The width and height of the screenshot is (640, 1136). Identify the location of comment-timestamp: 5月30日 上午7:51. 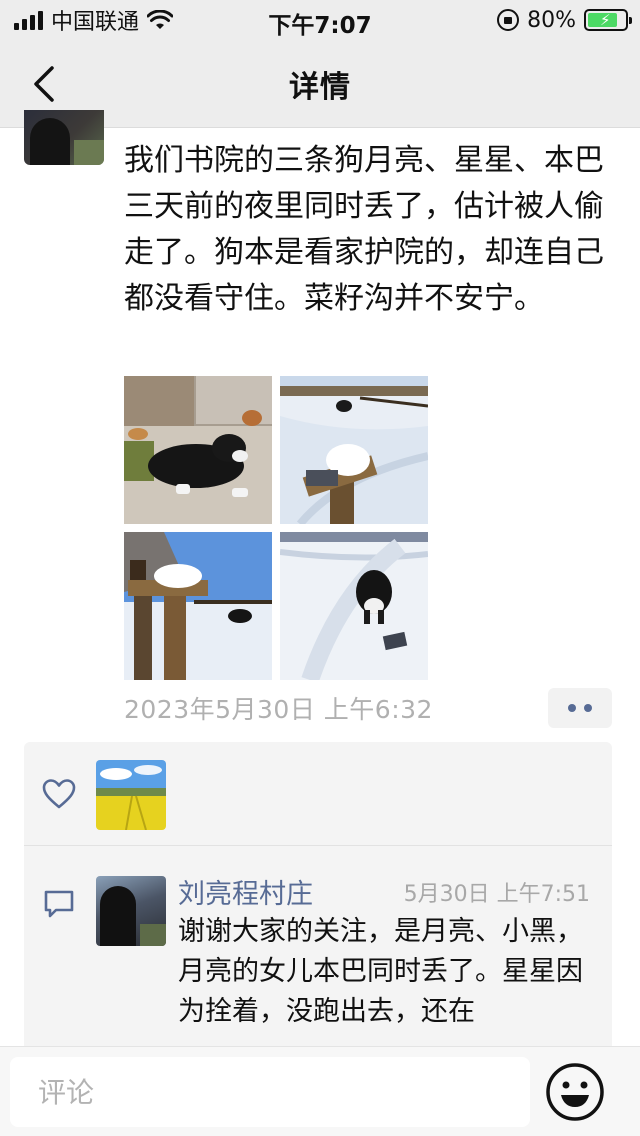
(496, 894).